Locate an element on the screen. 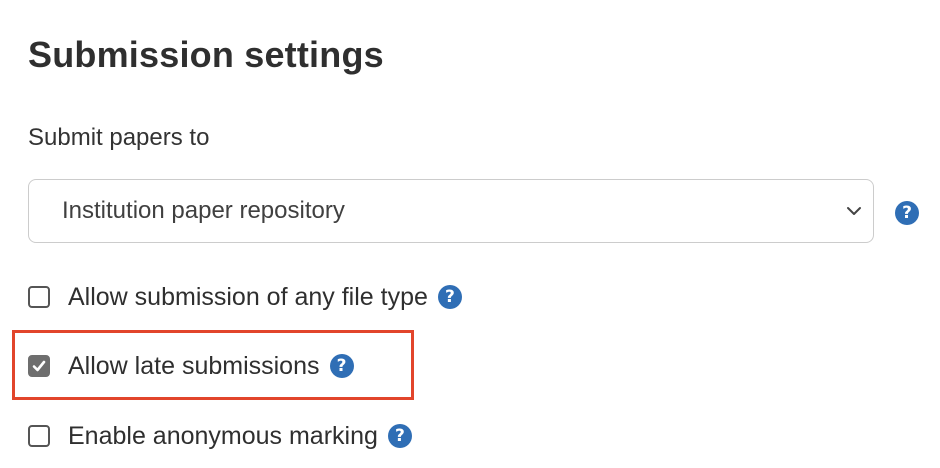 The height and width of the screenshot is (468, 940). option-late-submissions: Allow late submissions ? is located at coordinates (191, 366).